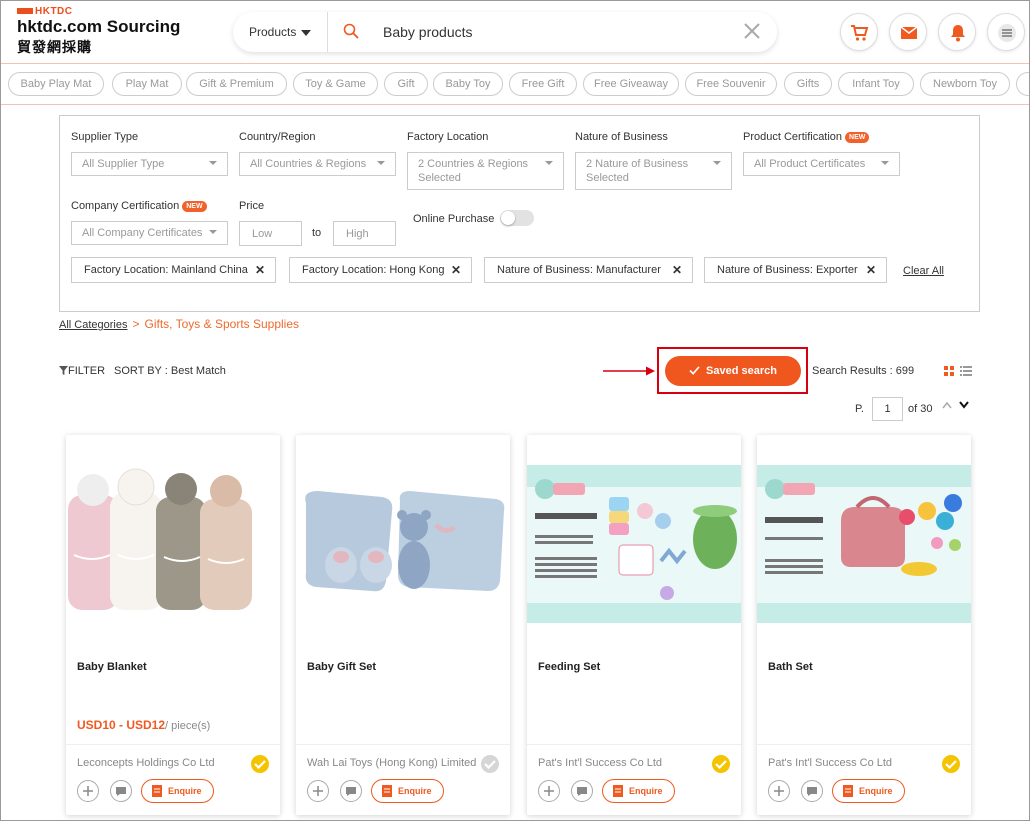 This screenshot has height=821, width=1030. What do you see at coordinates (863, 371) in the screenshot?
I see `search-results-count: Search Results : 699` at bounding box center [863, 371].